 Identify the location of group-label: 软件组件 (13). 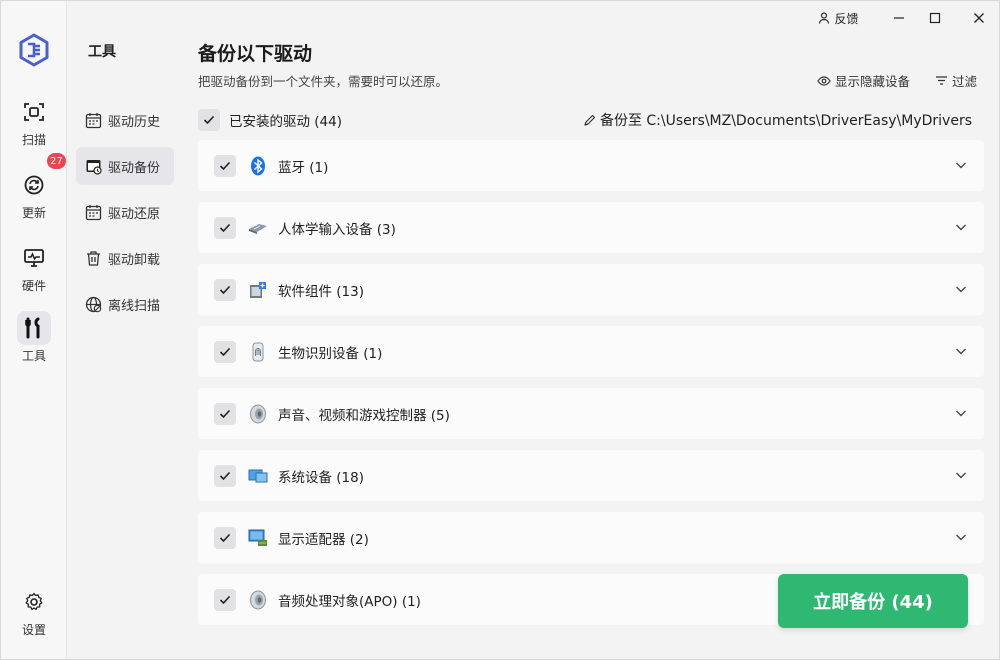
(321, 291).